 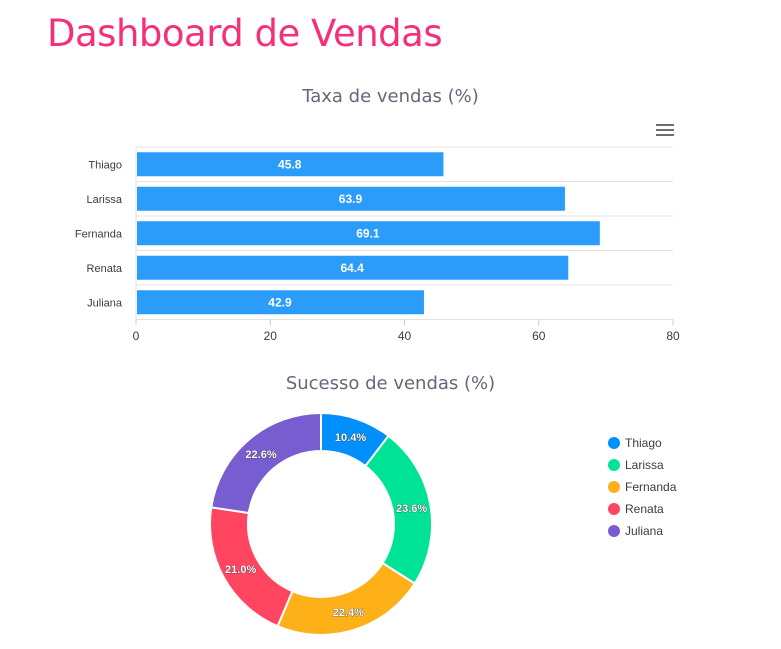 I want to click on donut-chart: 10.4% 23.6% 22.4% 21.0% 22.6%, so click(x=321, y=523).